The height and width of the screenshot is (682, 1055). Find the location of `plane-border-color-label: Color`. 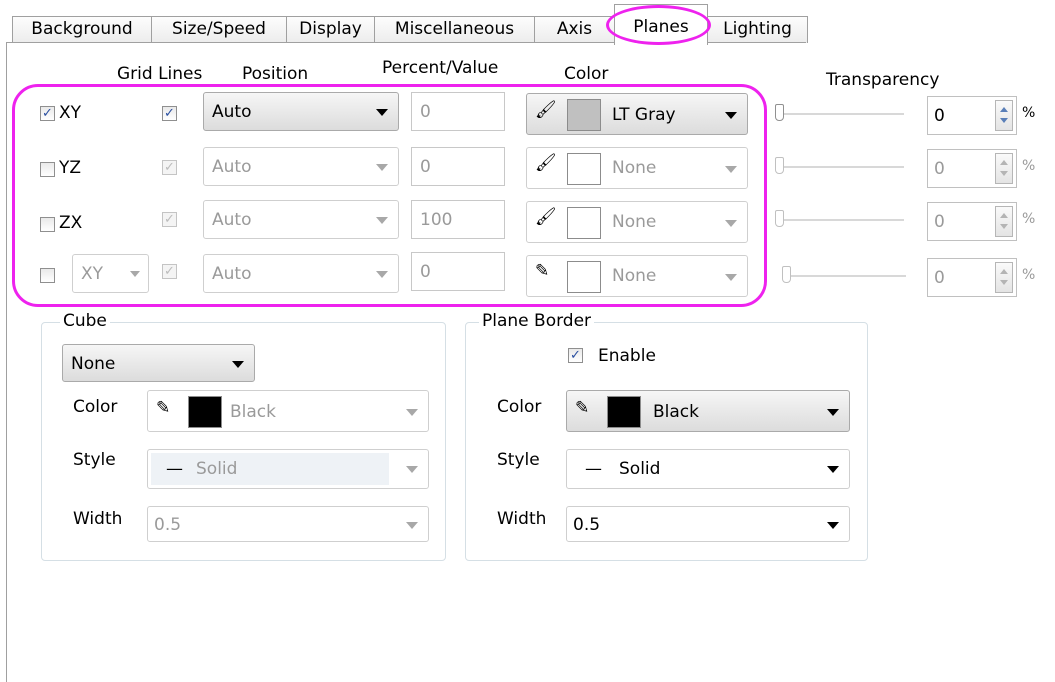

plane-border-color-label: Color is located at coordinates (519, 407).